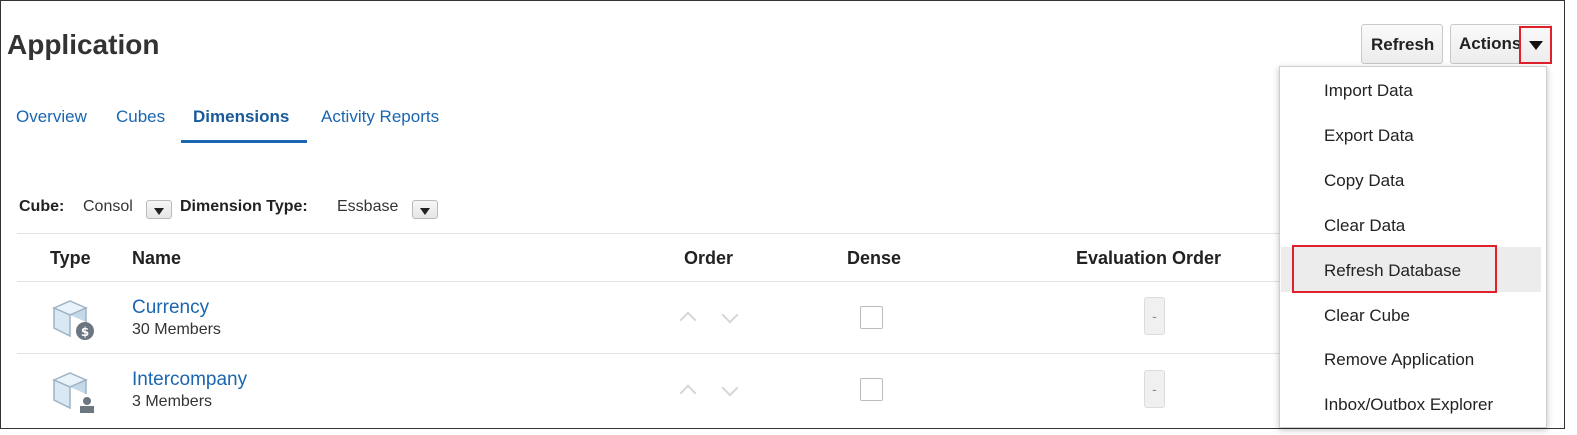 Image resolution: width=1577 pixels, height=435 pixels. Describe the element at coordinates (1368, 91) in the screenshot. I see `menu-item-import-data: Import Data` at that location.